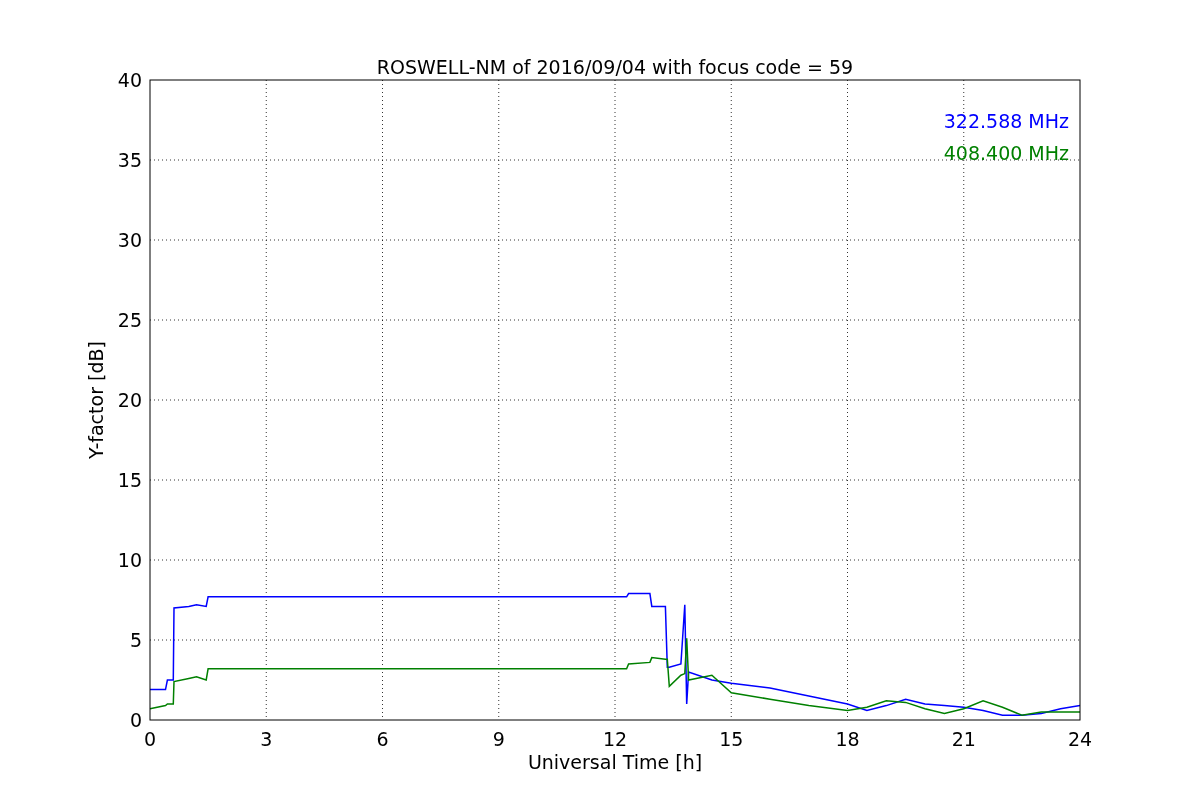 The height and width of the screenshot is (800, 1200). Describe the element at coordinates (150, 739) in the screenshot. I see `x-tick-label: 0` at that location.